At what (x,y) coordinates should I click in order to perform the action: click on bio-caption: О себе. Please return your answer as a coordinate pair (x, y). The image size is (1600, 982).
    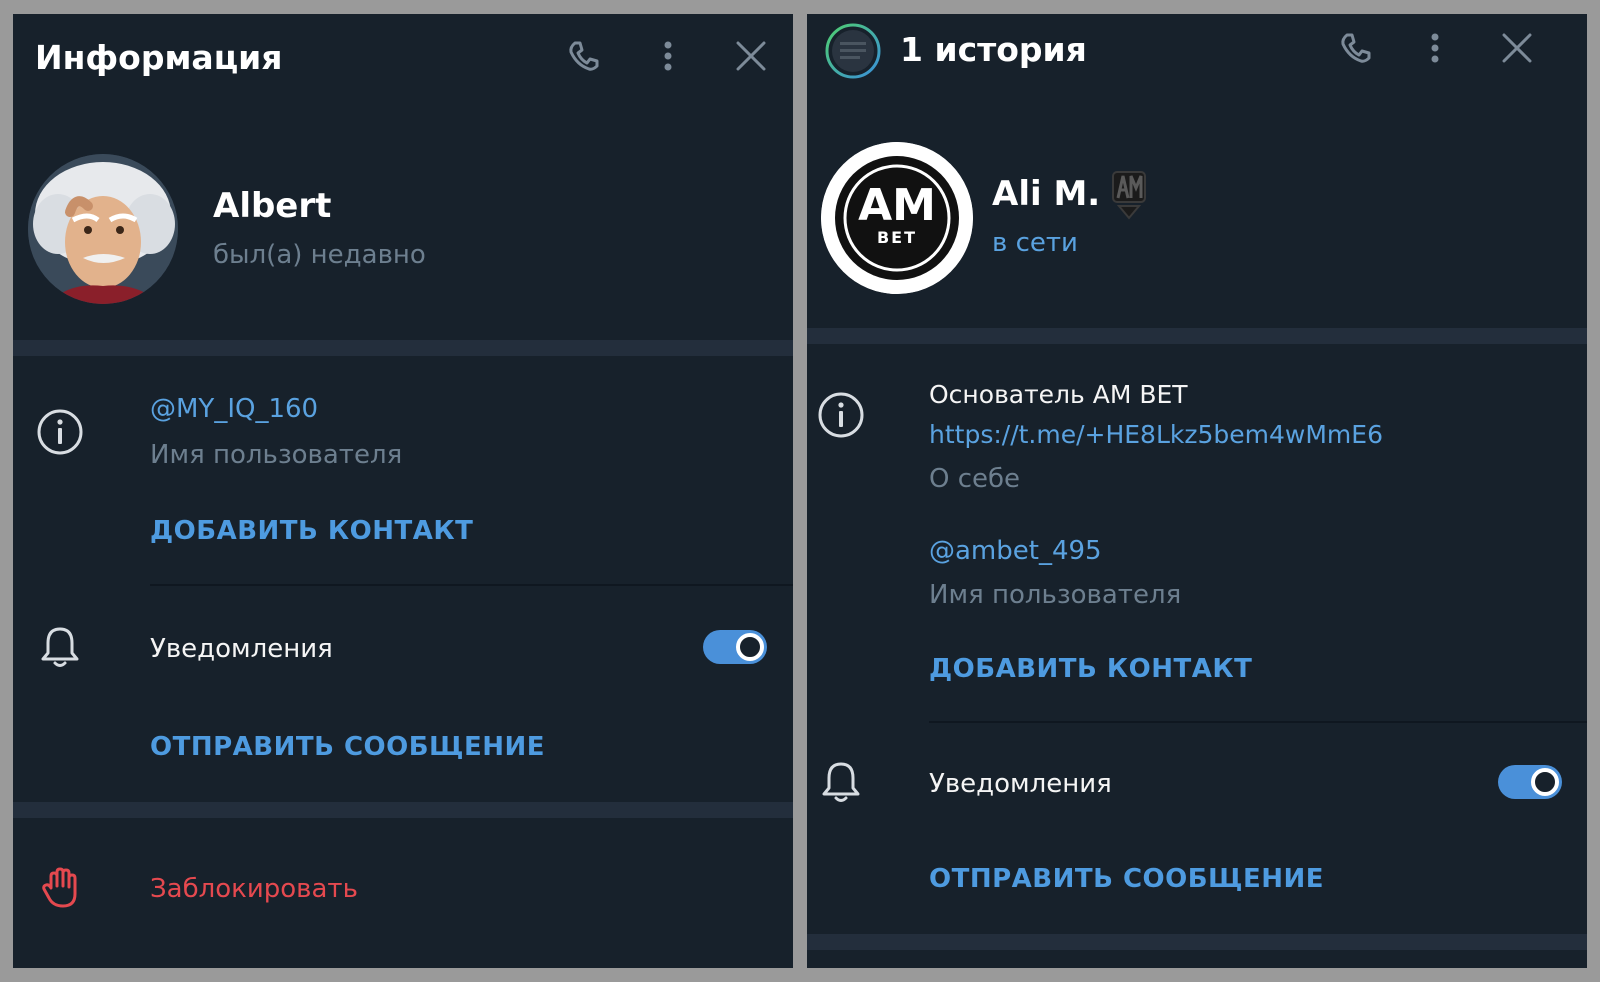
    Looking at the image, I should click on (975, 479).